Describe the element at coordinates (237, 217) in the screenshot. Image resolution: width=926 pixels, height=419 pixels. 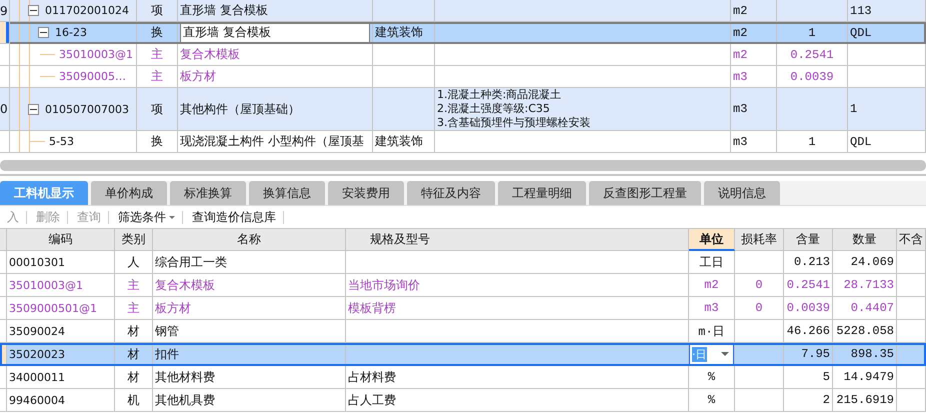
I see `toolbar-button: 查询造价信息库` at that location.